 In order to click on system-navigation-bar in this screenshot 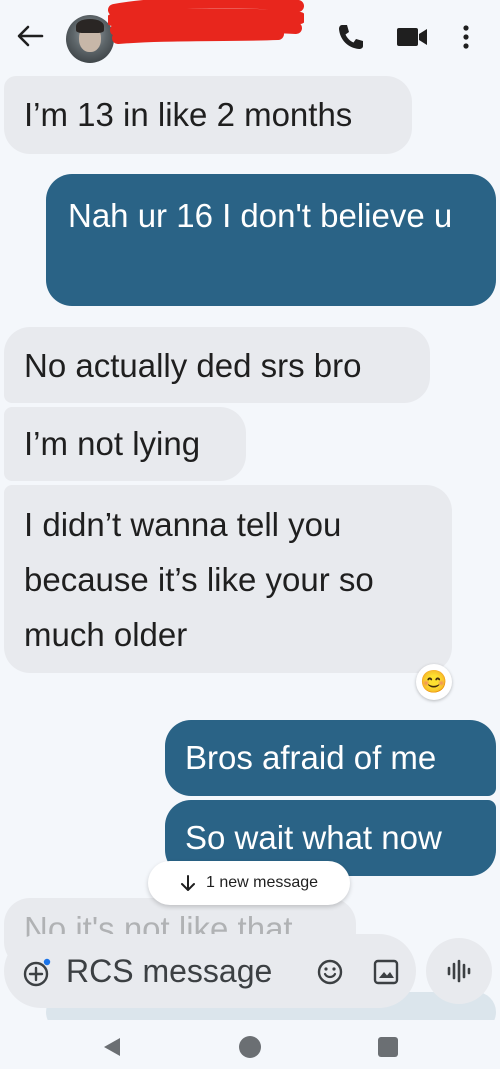, I will do `click(250, 1044)`.